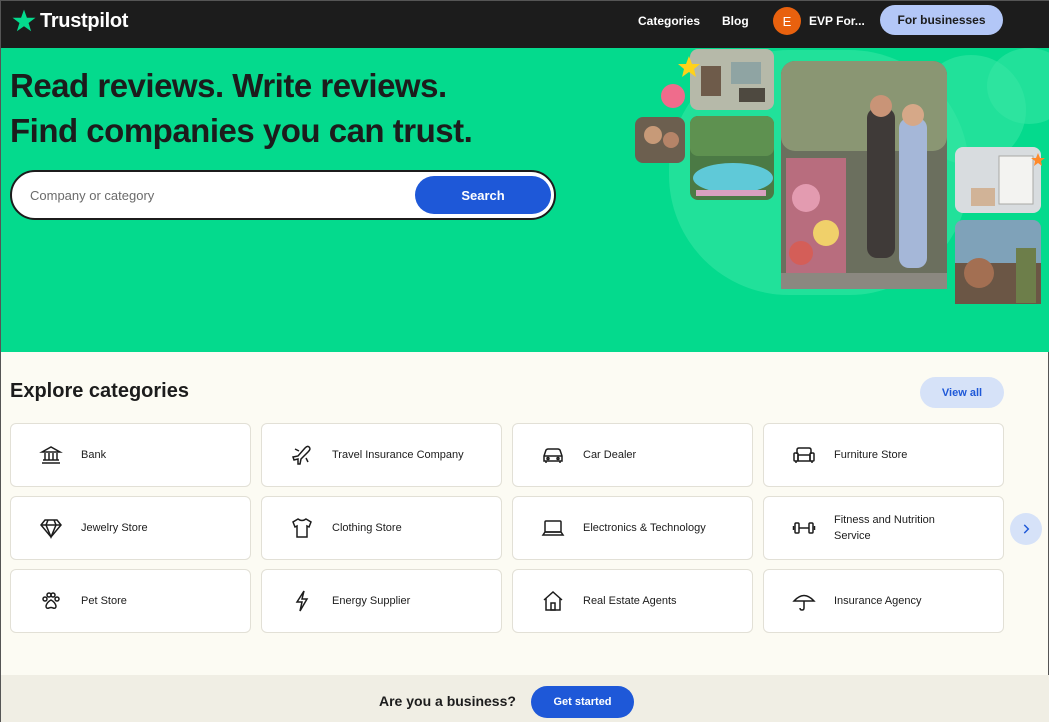 This screenshot has height=722, width=1049. I want to click on category-label: Insurance Agency, so click(878, 601).